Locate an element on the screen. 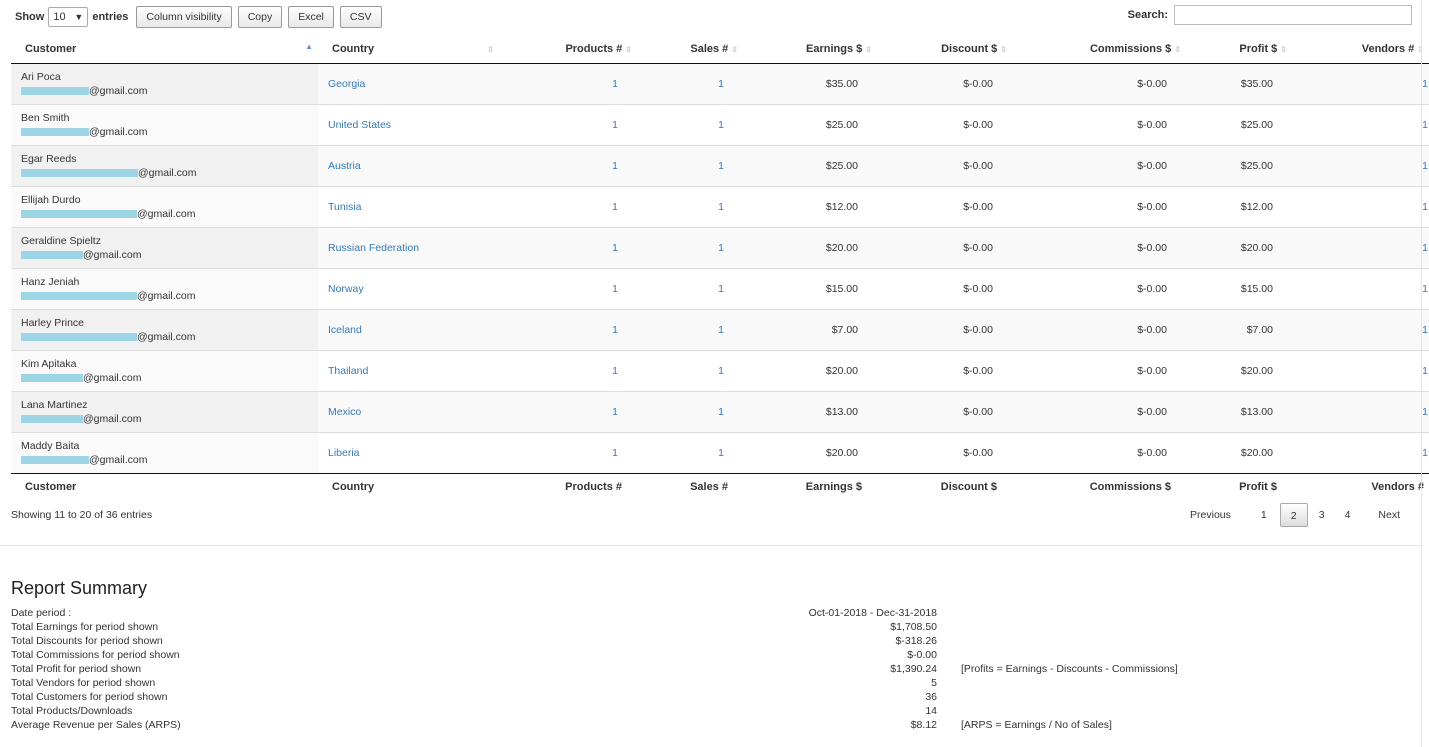 This screenshot has width=1429, height=747. profit-cell: $20.00 is located at coordinates (1248, 247).